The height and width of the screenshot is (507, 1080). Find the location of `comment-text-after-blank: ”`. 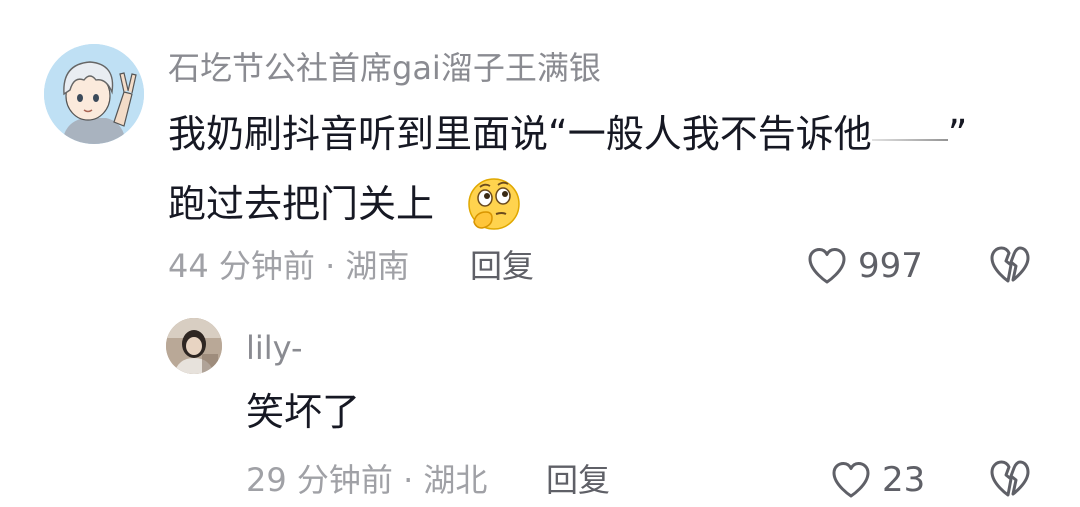

comment-text-after-blank: ” is located at coordinates (957, 134).